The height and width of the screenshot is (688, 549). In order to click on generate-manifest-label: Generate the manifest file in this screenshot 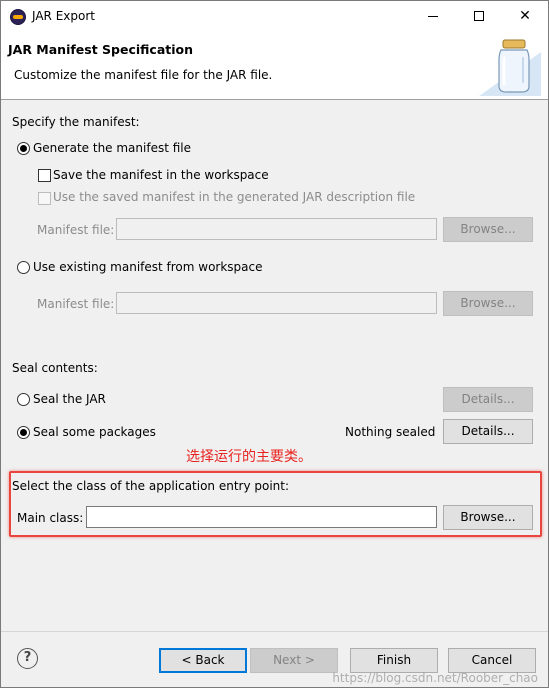, I will do `click(112, 148)`.